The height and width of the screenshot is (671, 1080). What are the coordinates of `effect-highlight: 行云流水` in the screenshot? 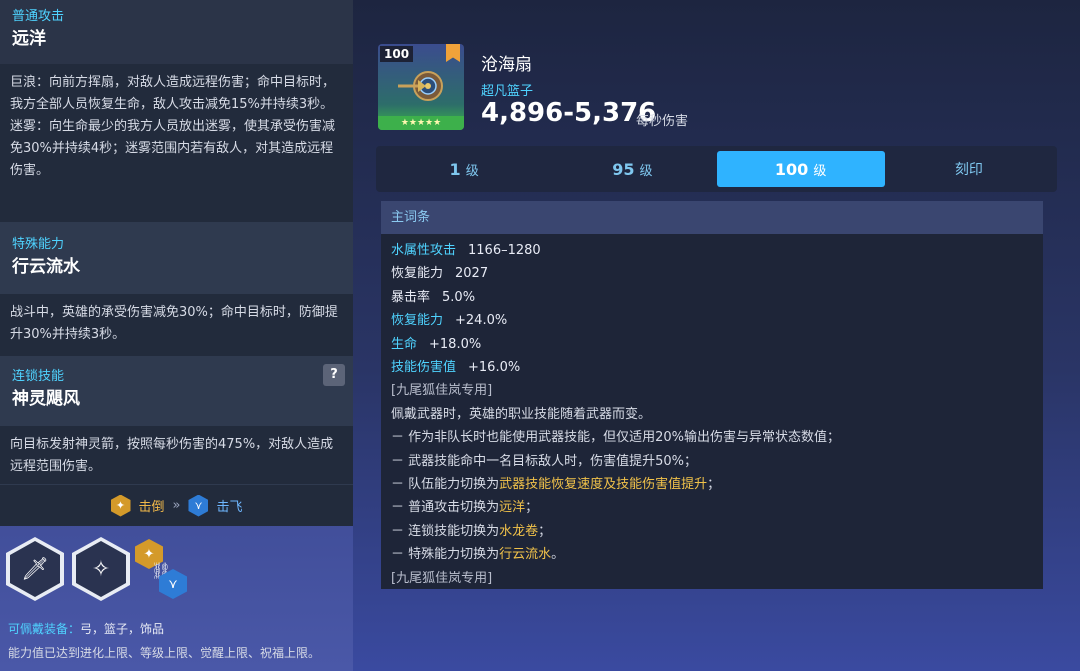 It's located at (525, 555).